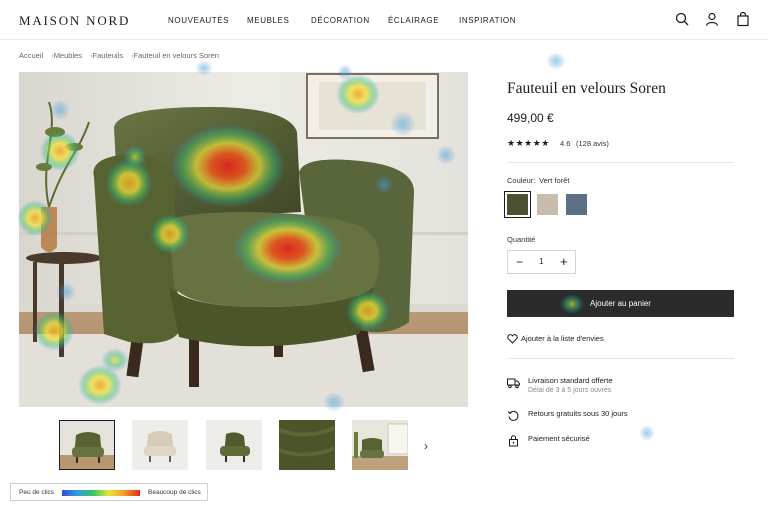 Image resolution: width=768 pixels, height=512 pixels. What do you see at coordinates (682, 19) in the screenshot?
I see `search-icon` at bounding box center [682, 19].